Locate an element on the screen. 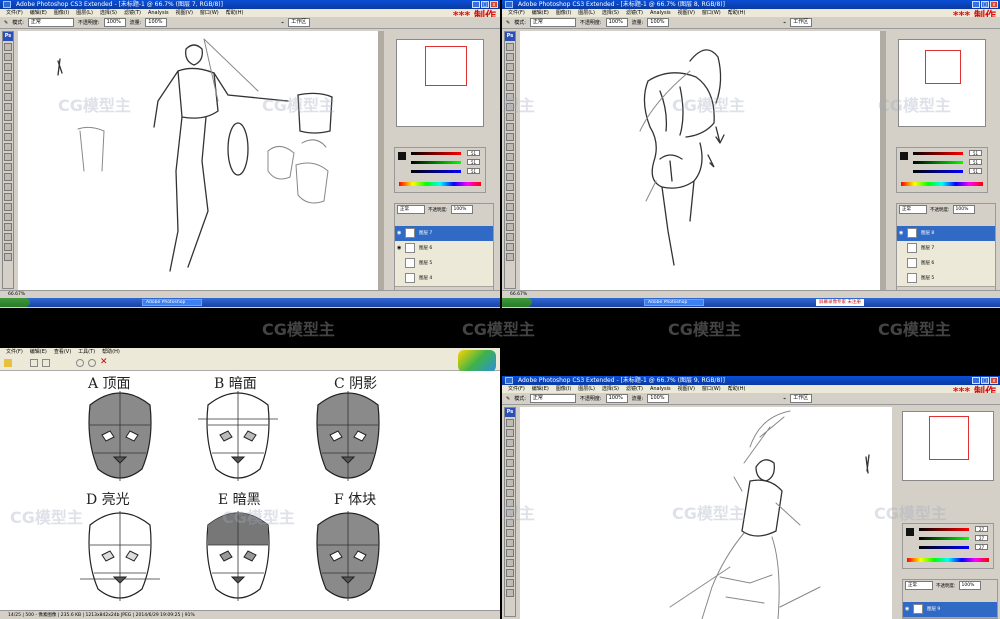  stamp-tool-icon is located at coordinates (510, 127).